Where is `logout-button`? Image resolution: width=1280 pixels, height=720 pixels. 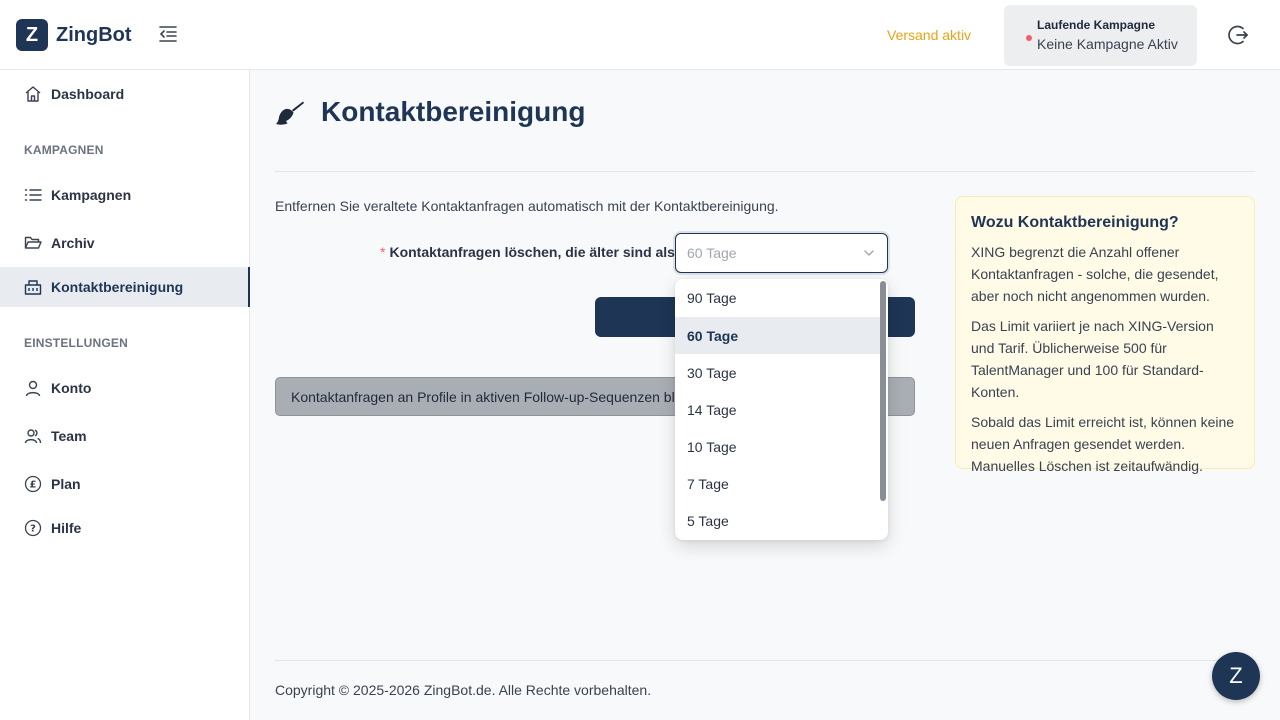
logout-button is located at coordinates (1238, 35).